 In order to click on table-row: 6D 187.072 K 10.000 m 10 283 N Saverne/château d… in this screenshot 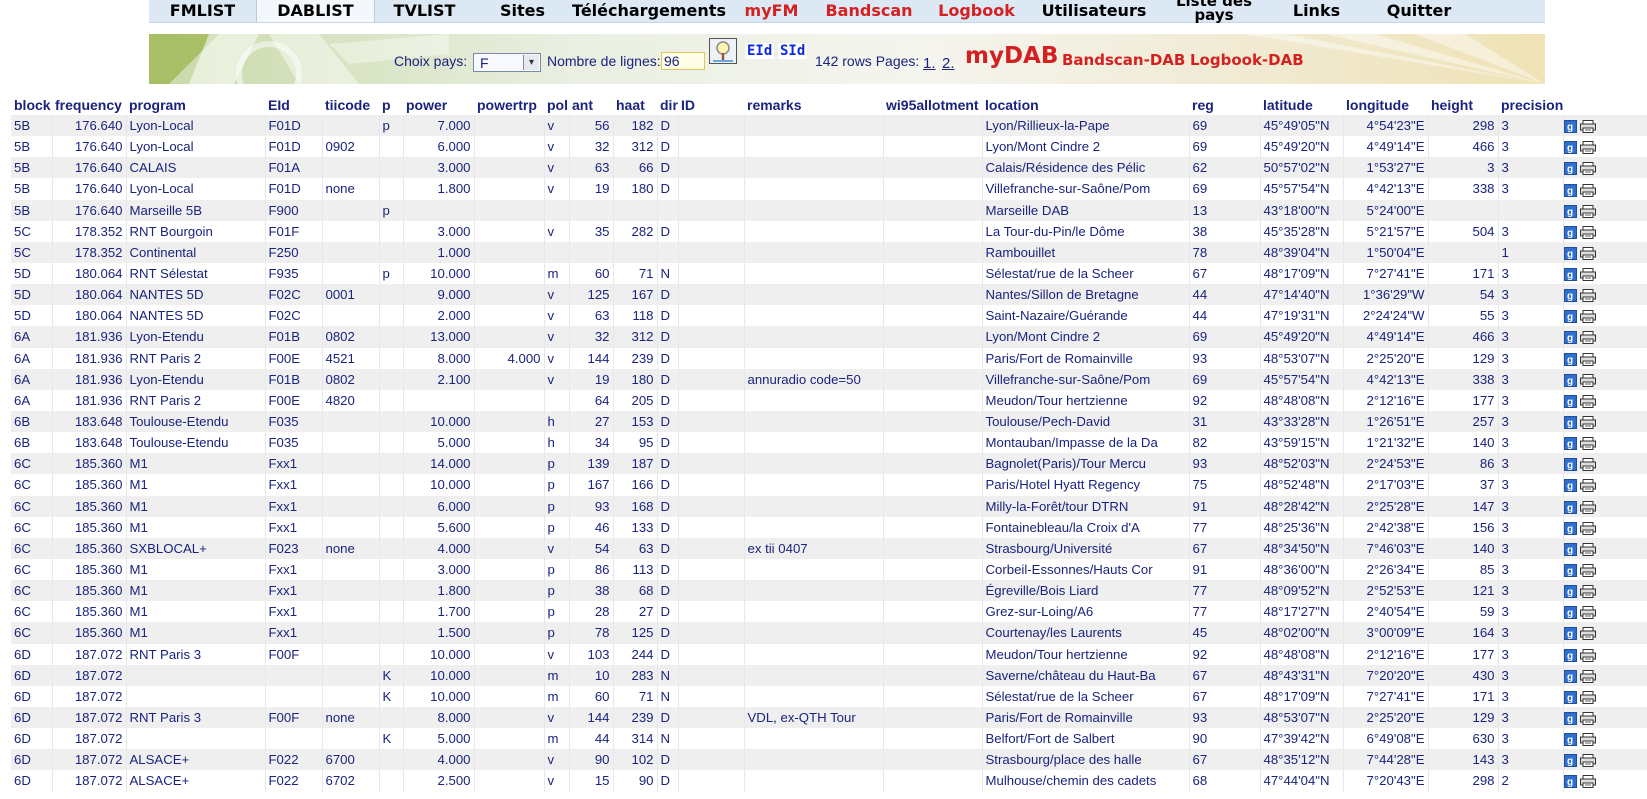, I will do `click(829, 675)`.